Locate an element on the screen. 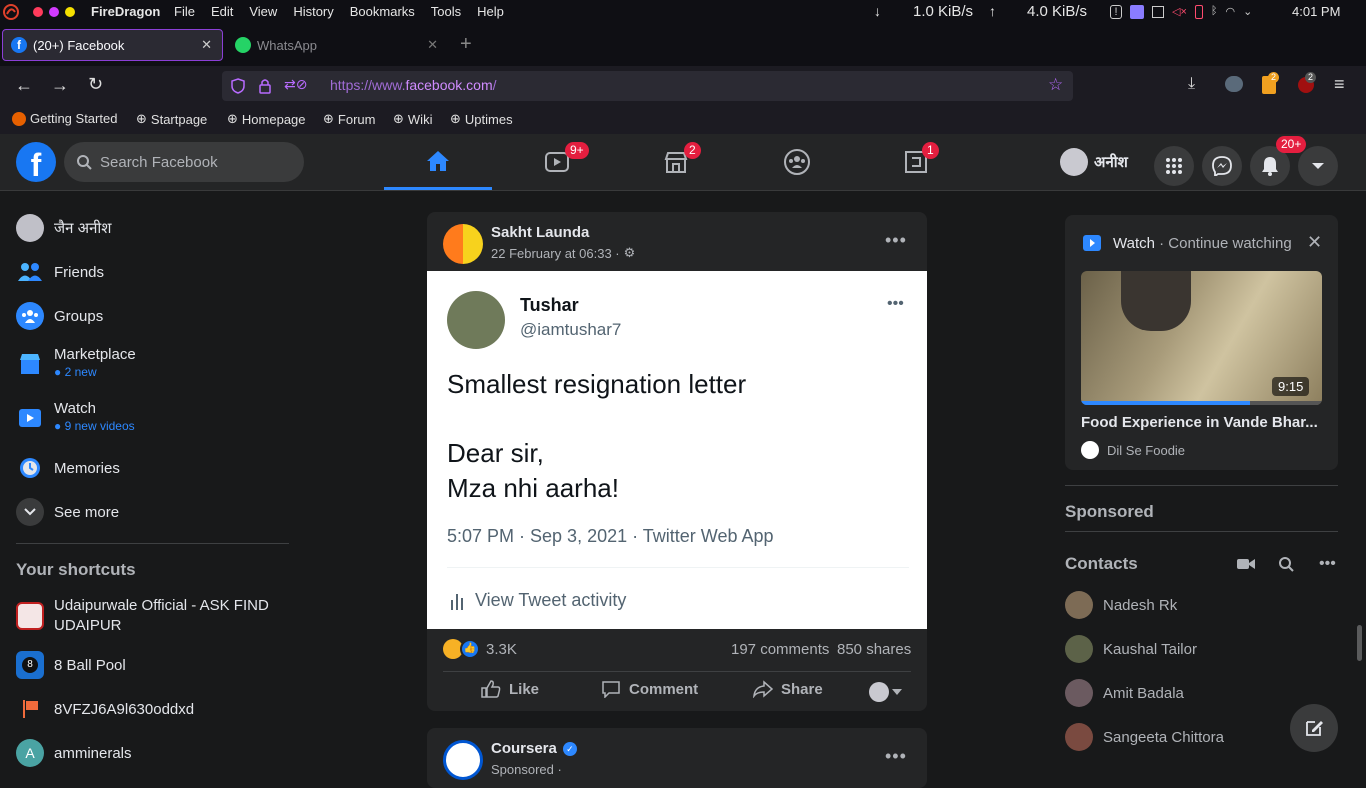 The width and height of the screenshot is (1366, 788). menu-button is located at coordinates (1174, 166).